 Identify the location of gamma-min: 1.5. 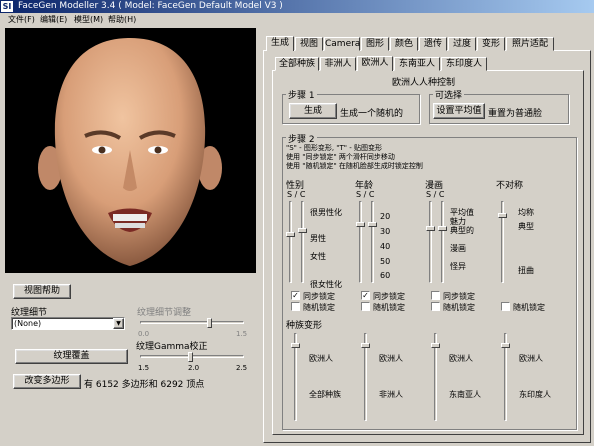
(144, 368).